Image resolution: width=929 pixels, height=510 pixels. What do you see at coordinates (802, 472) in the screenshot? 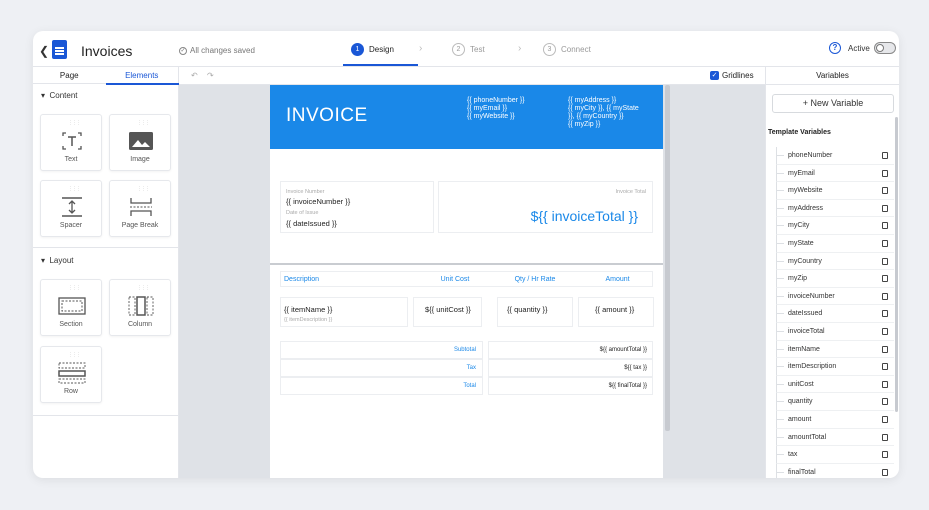
I see `variable-name: finalTotal` at bounding box center [802, 472].